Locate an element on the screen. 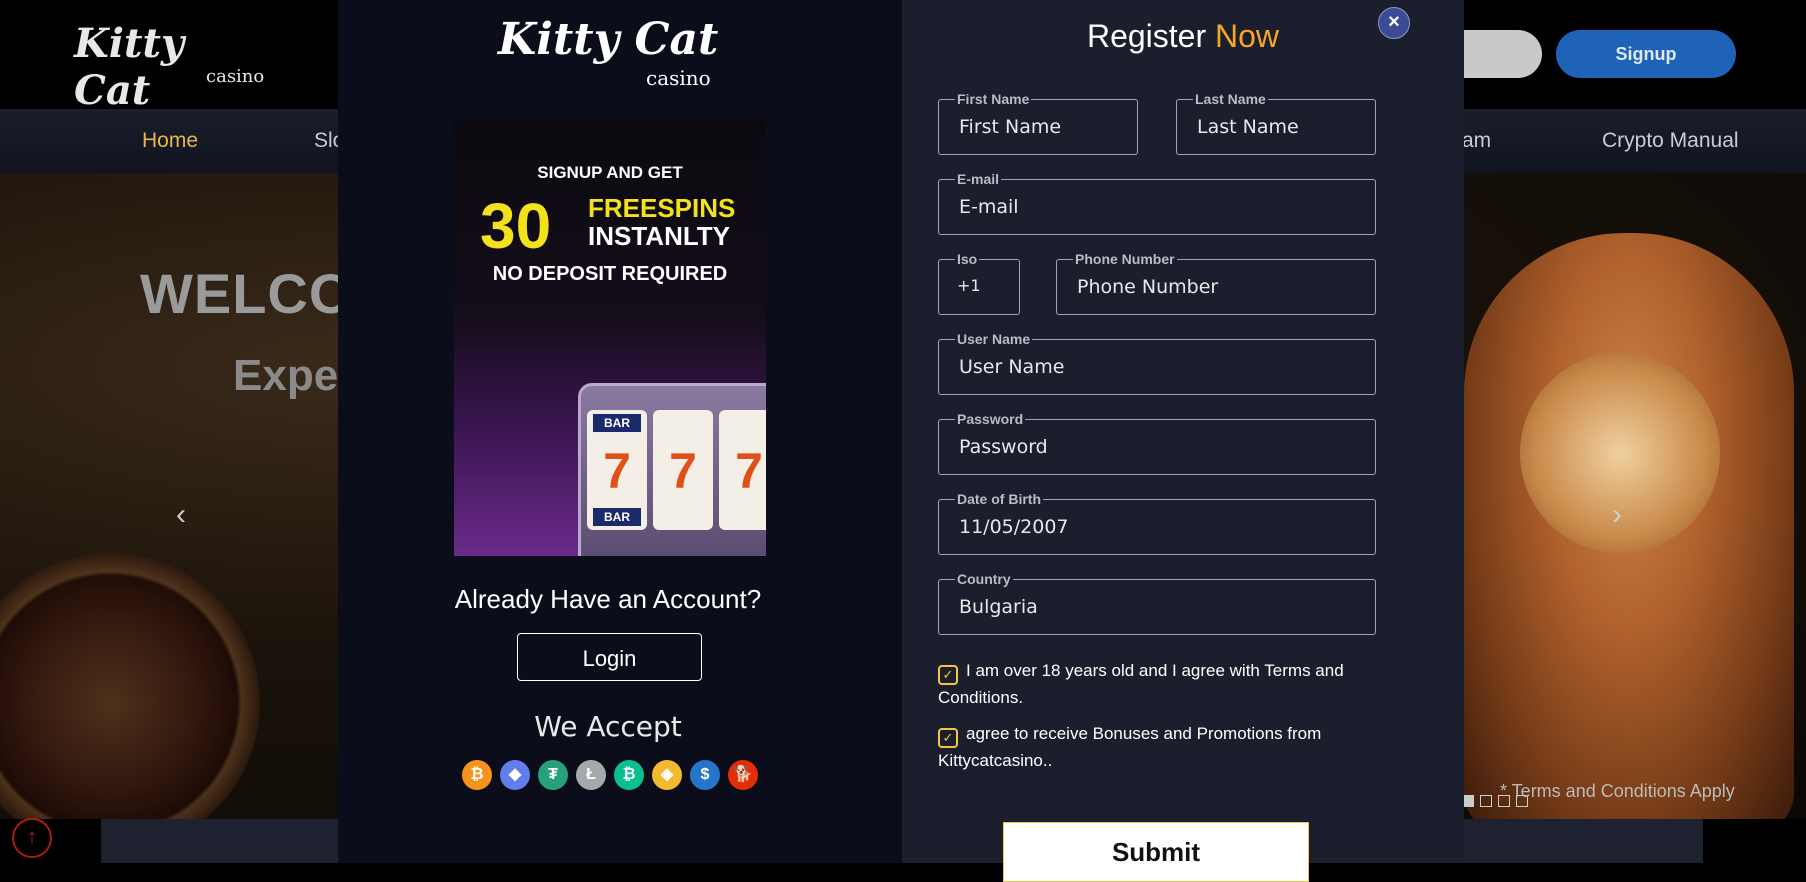  slot-machine-image: BAR 7 BAR 7 7 is located at coordinates (672, 469).